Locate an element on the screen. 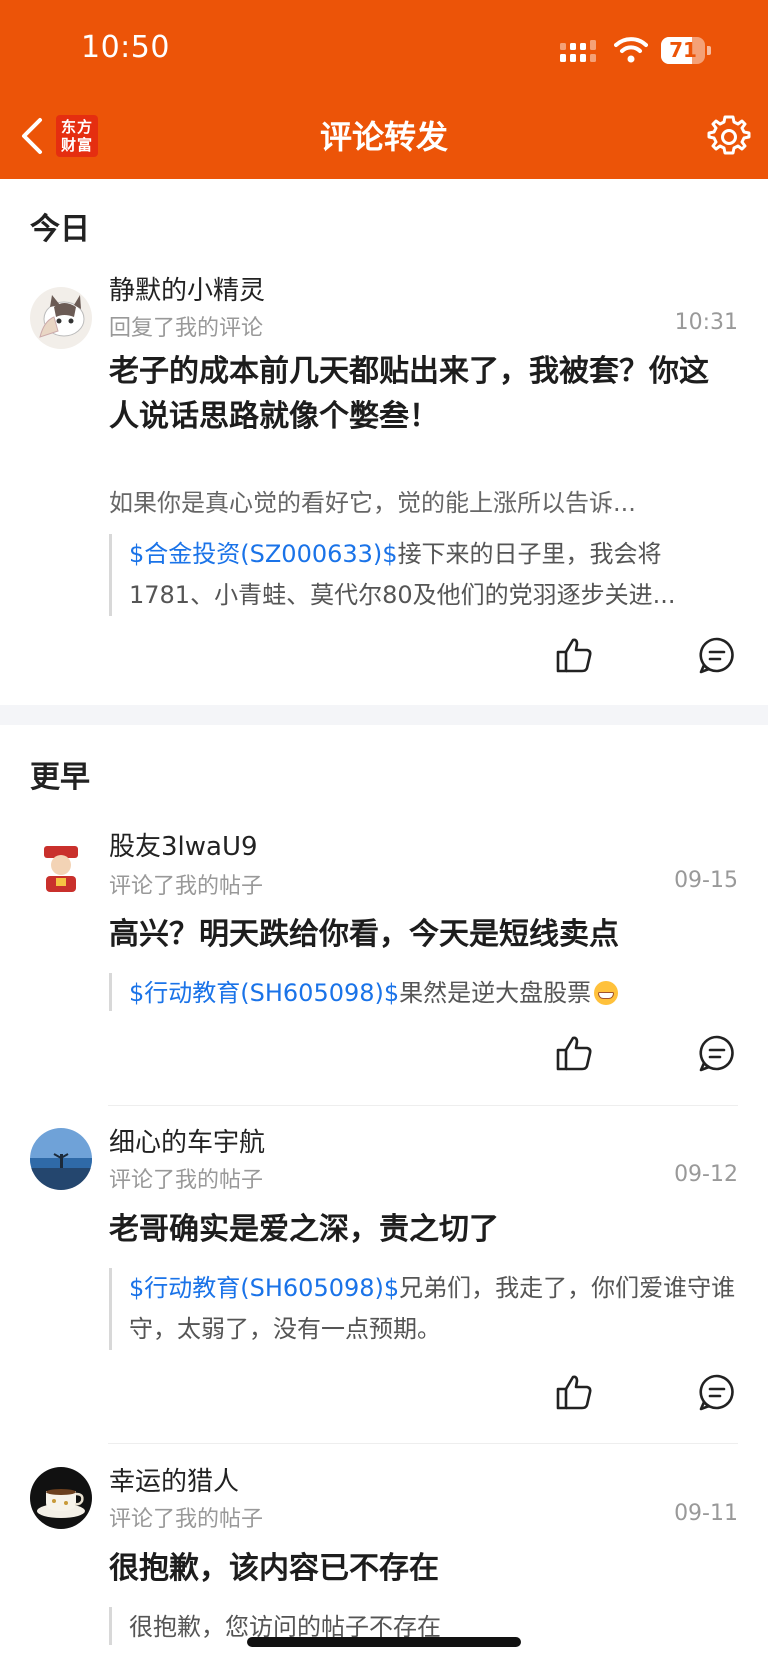  user-name: 股友3lwaU9 is located at coordinates (183, 844).